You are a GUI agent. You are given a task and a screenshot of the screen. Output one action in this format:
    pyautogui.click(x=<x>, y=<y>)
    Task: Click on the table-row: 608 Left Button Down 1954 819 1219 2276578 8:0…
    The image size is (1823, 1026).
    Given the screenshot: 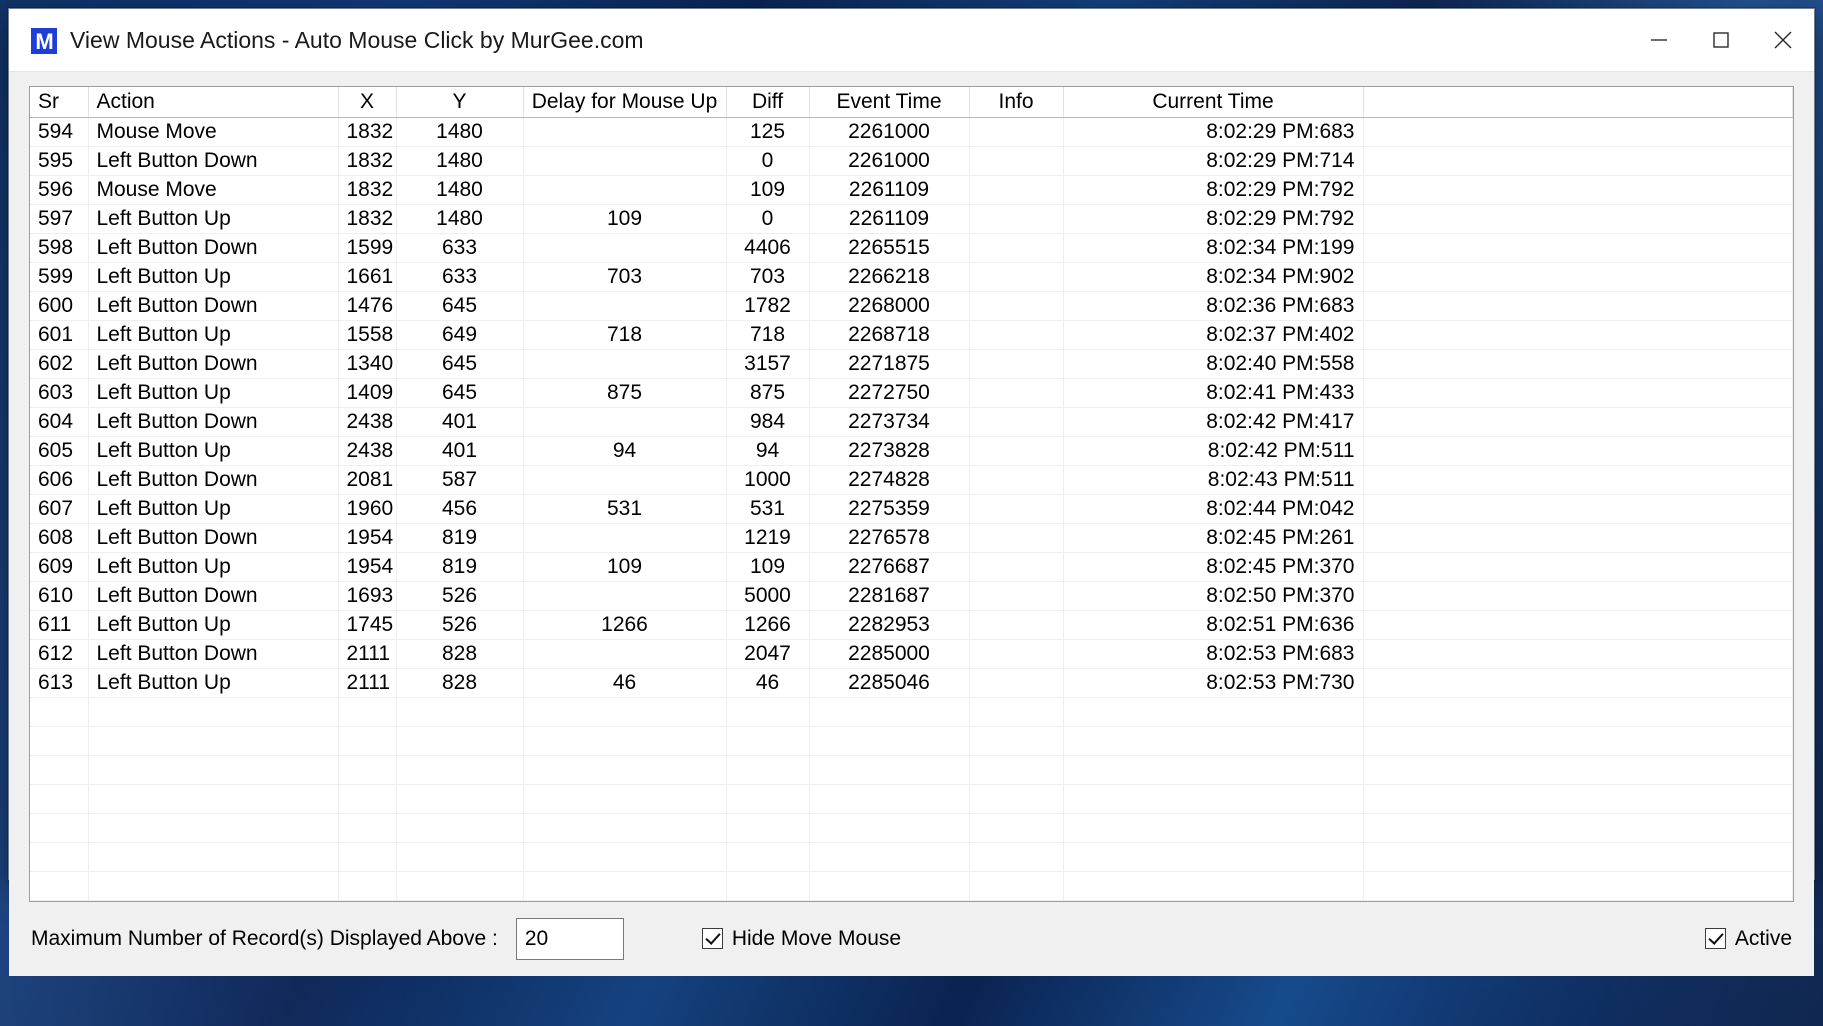 What is the action you would take?
    pyautogui.click(x=911, y=538)
    